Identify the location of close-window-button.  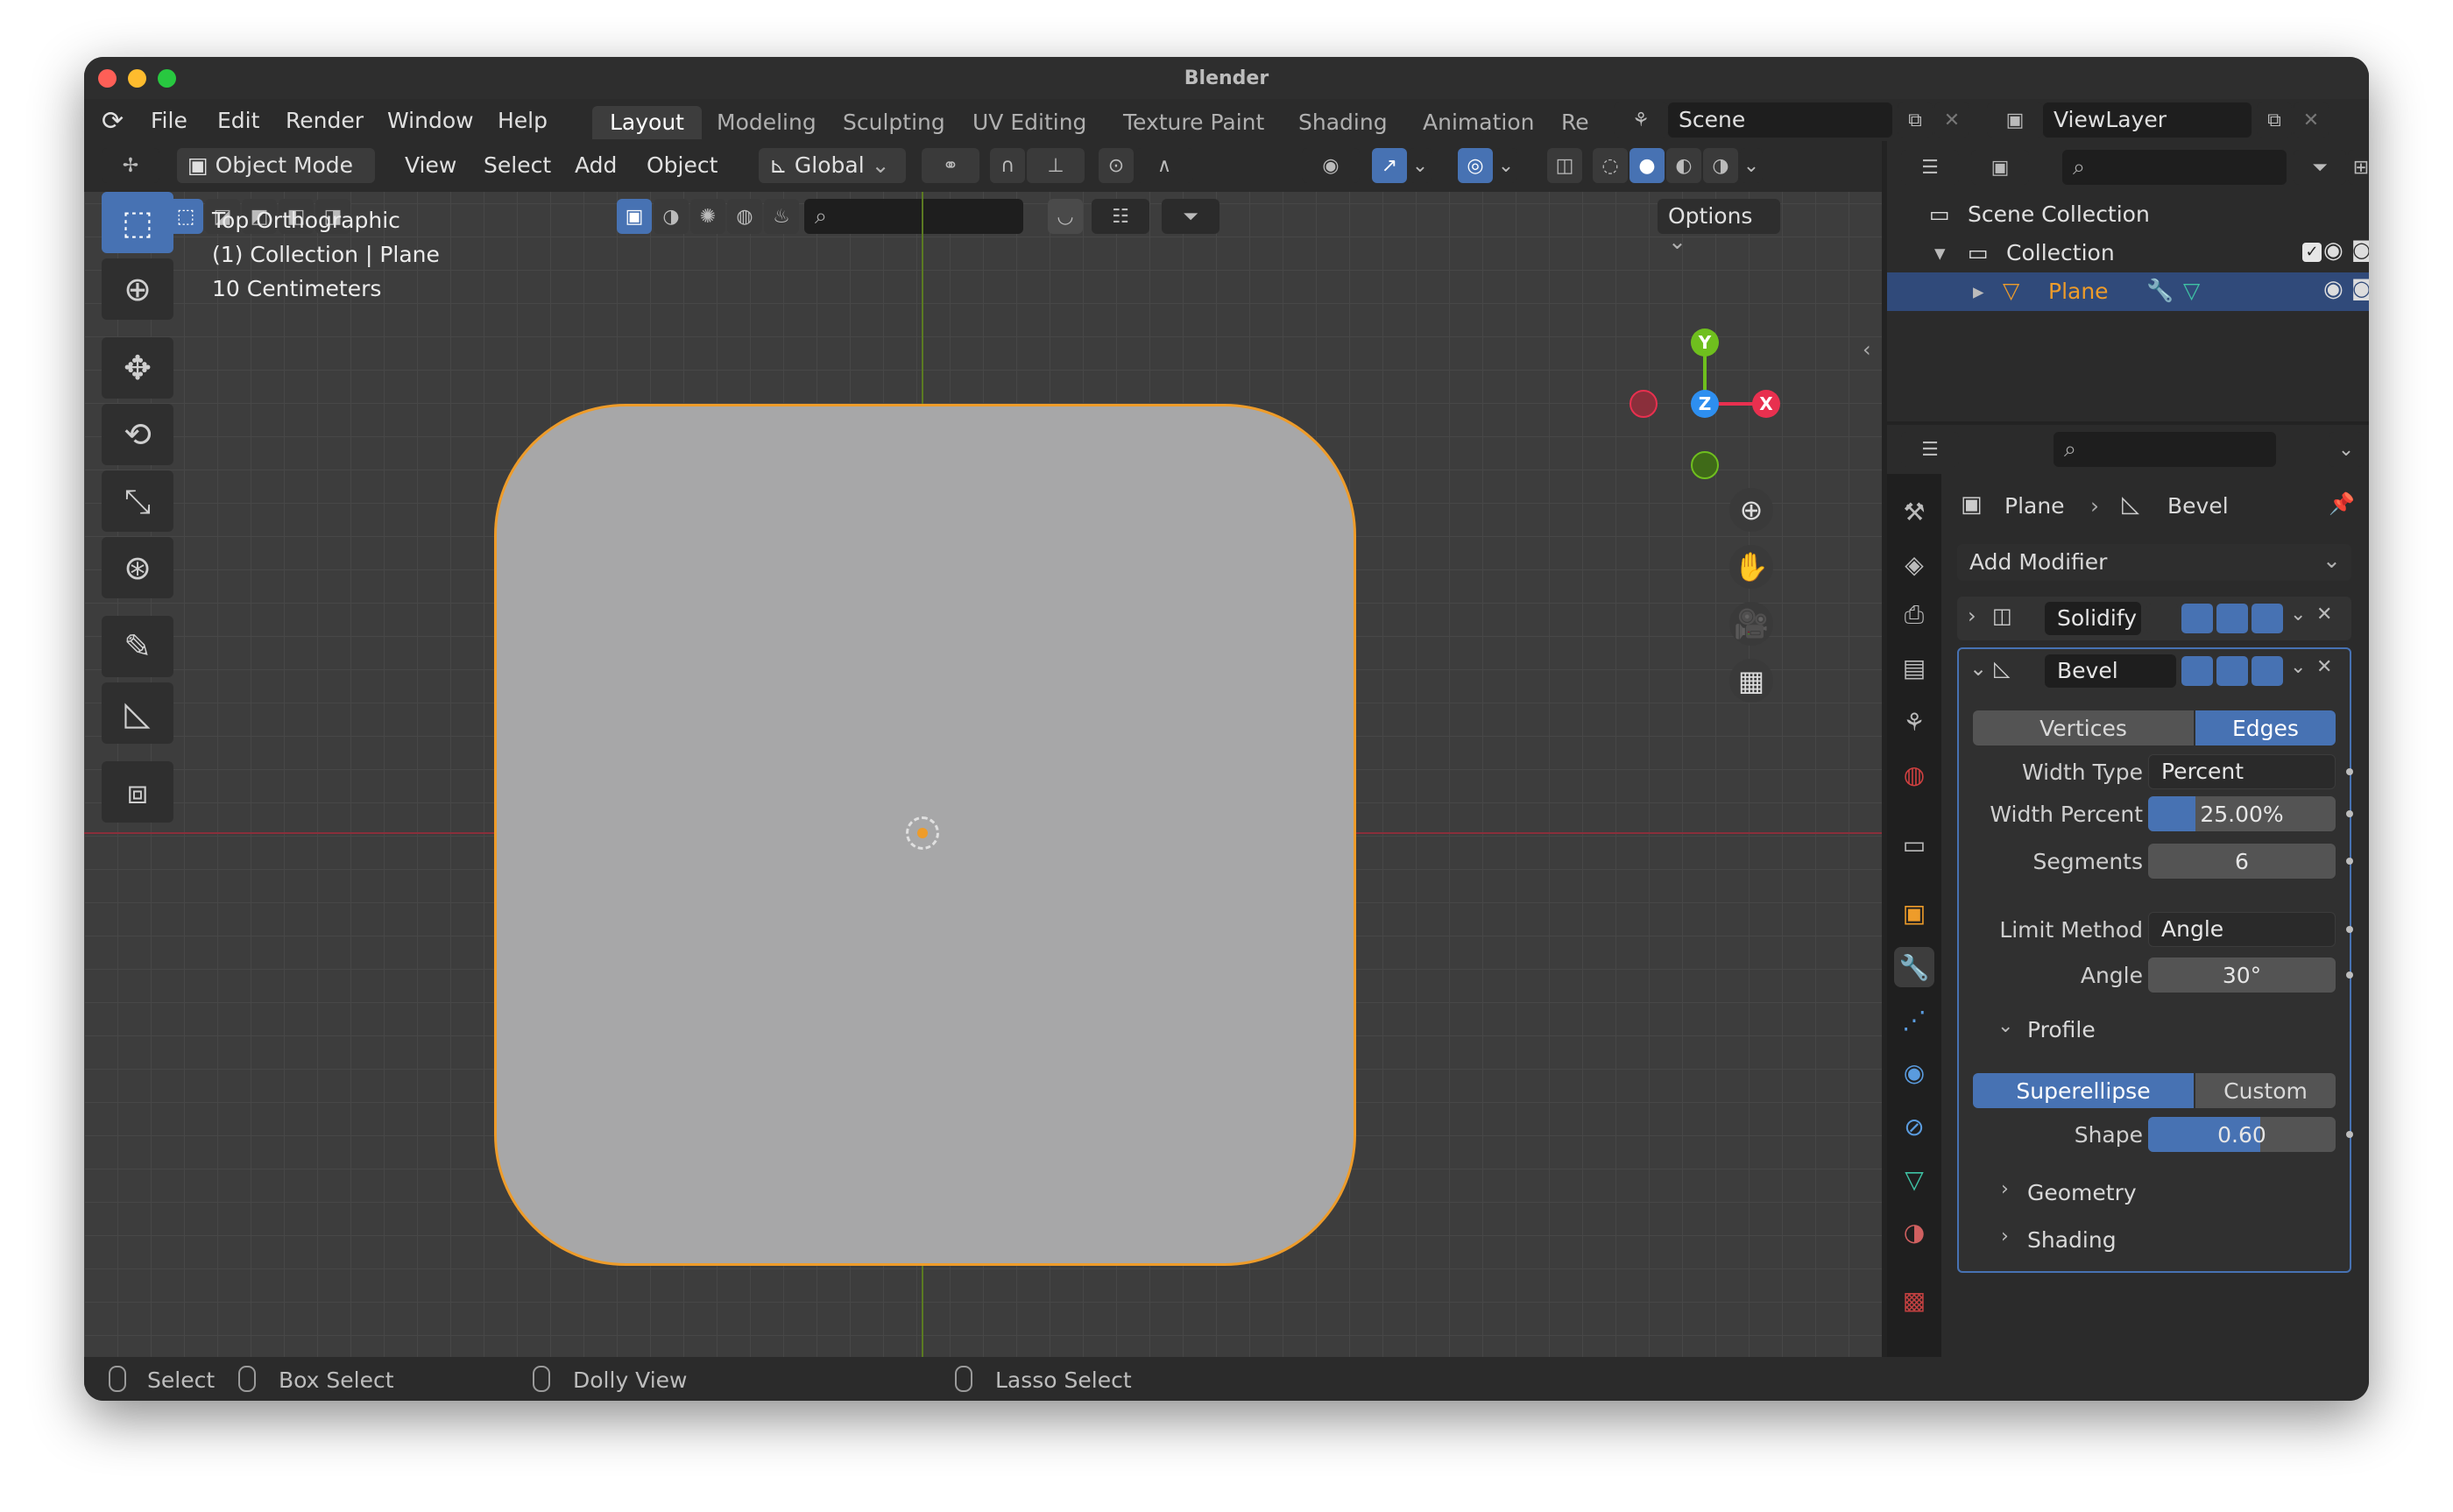
(107, 79).